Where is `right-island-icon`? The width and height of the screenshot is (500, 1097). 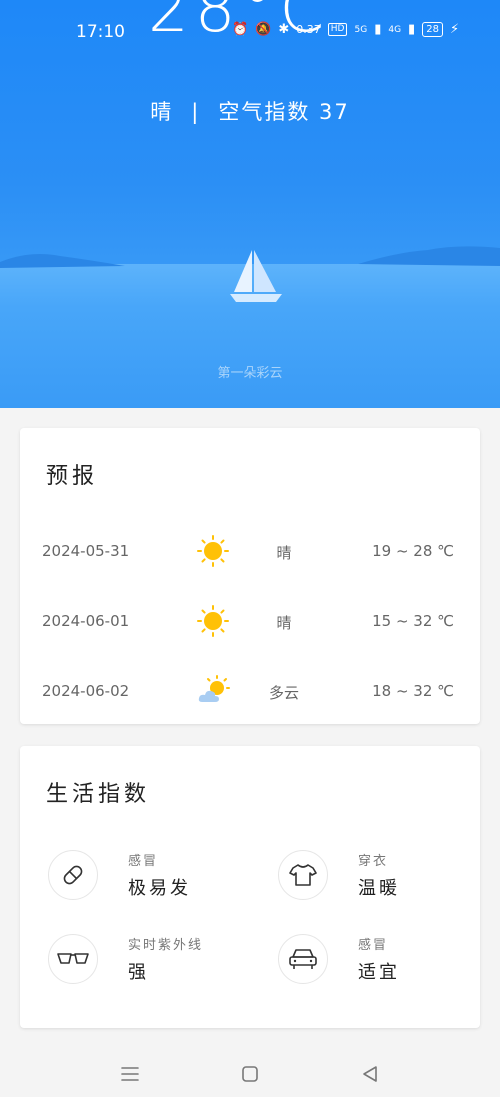
right-island-icon is located at coordinates (429, 256).